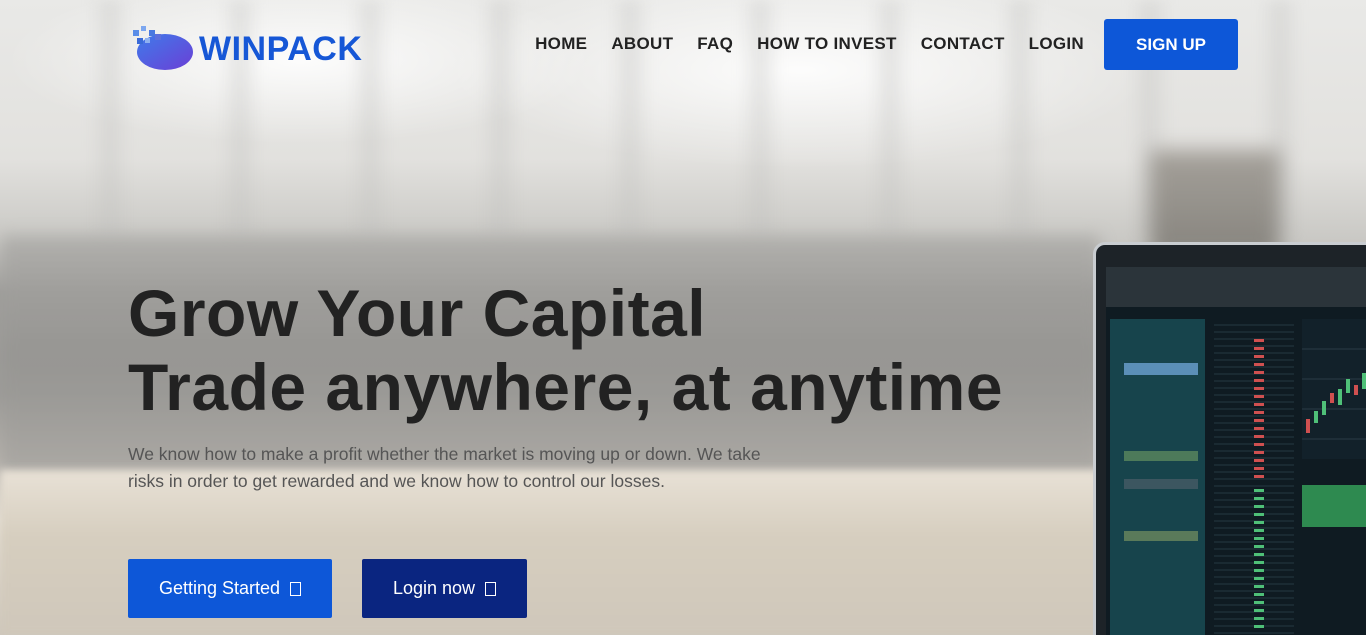 The height and width of the screenshot is (635, 1366). What do you see at coordinates (219, 588) in the screenshot?
I see `getting-started-label: Getting Started` at bounding box center [219, 588].